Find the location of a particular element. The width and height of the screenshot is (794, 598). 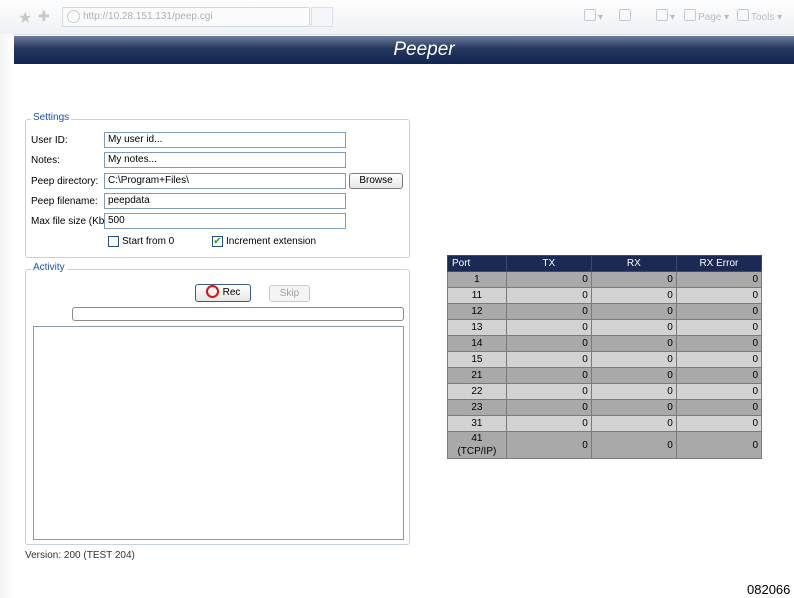

rec-button-label: Rec is located at coordinates (231, 292).